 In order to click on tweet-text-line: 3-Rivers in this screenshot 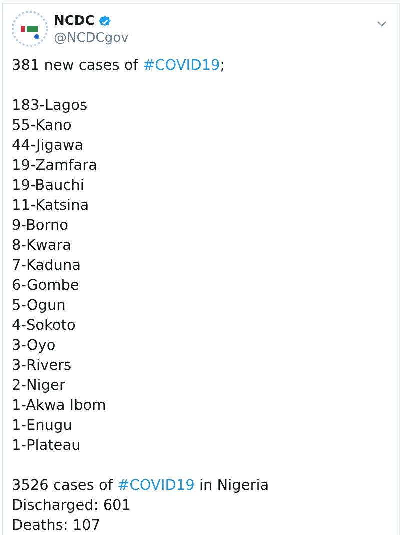, I will do `click(42, 366)`.